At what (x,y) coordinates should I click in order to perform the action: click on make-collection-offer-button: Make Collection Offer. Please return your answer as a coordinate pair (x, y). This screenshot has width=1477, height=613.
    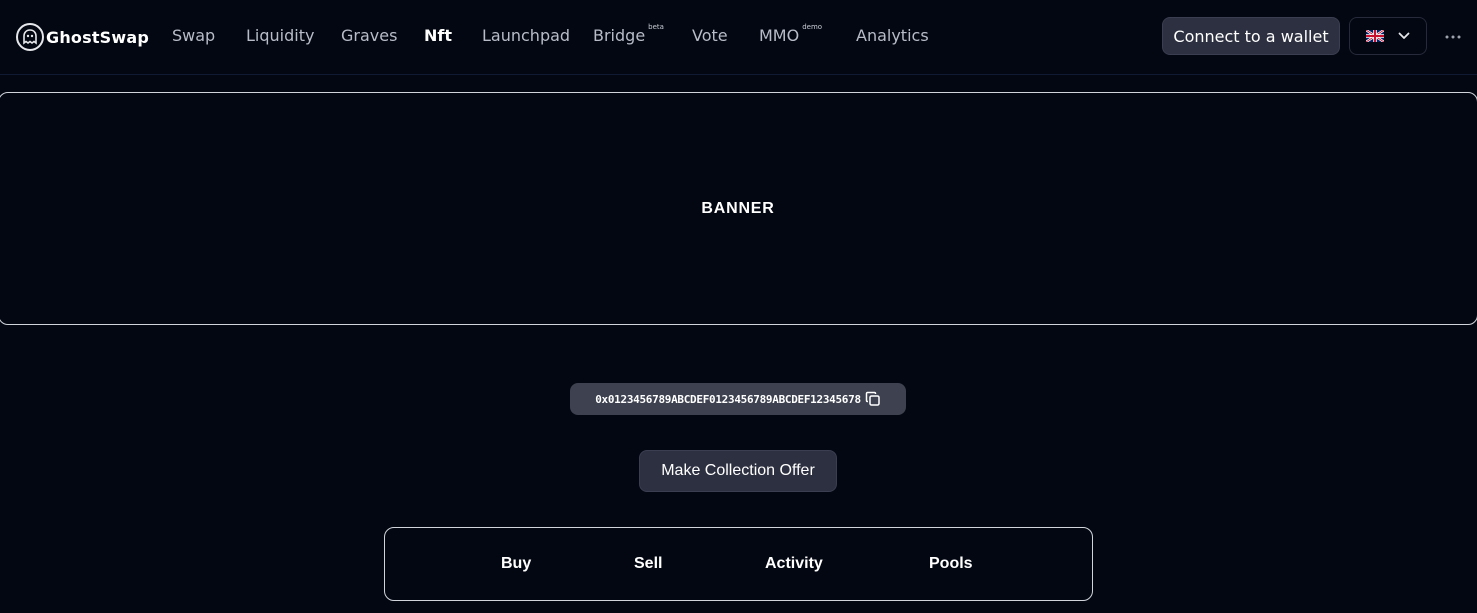
    Looking at the image, I should click on (738, 471).